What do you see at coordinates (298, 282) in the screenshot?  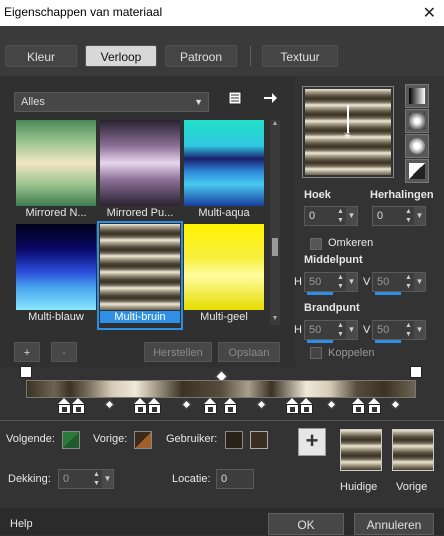 I see `center-h-label: H` at bounding box center [298, 282].